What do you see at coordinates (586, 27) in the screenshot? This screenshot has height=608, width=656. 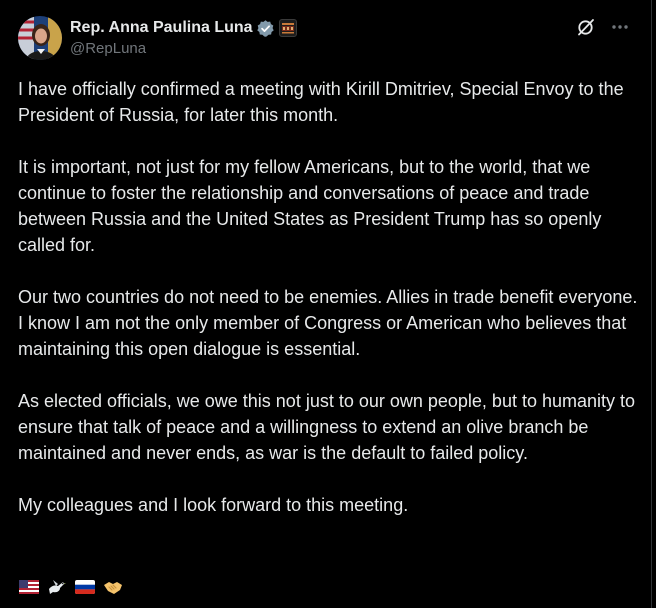 I see `grok-icon` at bounding box center [586, 27].